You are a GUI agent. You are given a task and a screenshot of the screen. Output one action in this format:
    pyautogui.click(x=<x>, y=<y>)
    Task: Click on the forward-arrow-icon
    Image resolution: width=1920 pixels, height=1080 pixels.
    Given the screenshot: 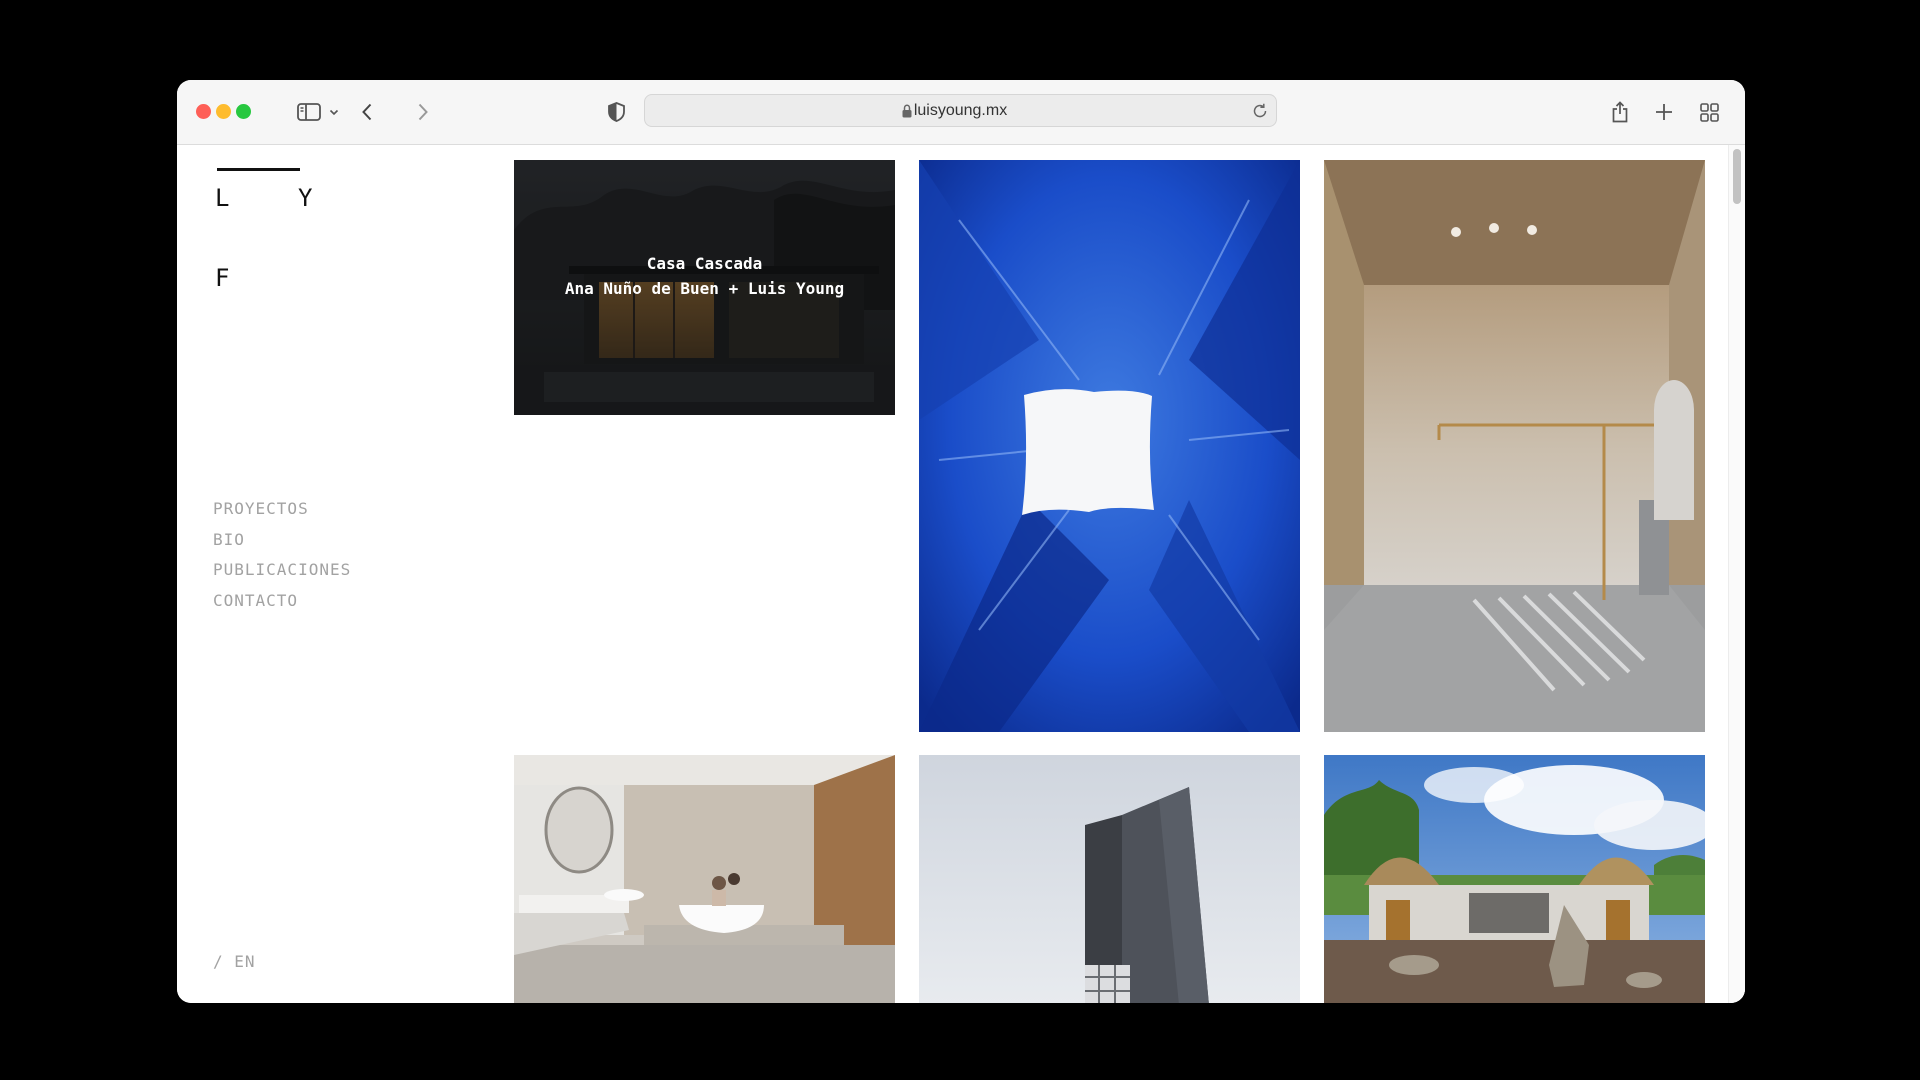 What is the action you would take?
    pyautogui.click(x=423, y=112)
    